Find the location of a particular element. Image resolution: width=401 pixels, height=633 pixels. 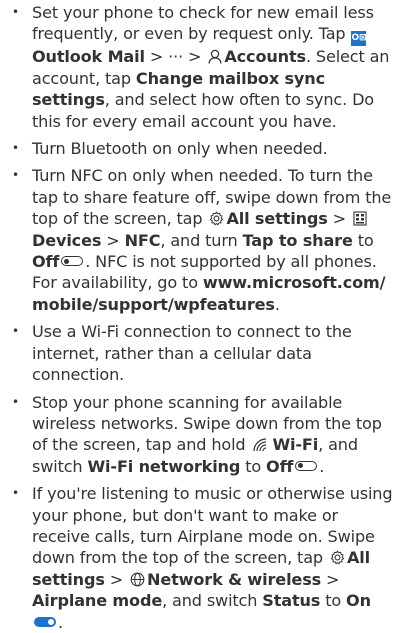

more-glyph: ··· is located at coordinates (176, 57).